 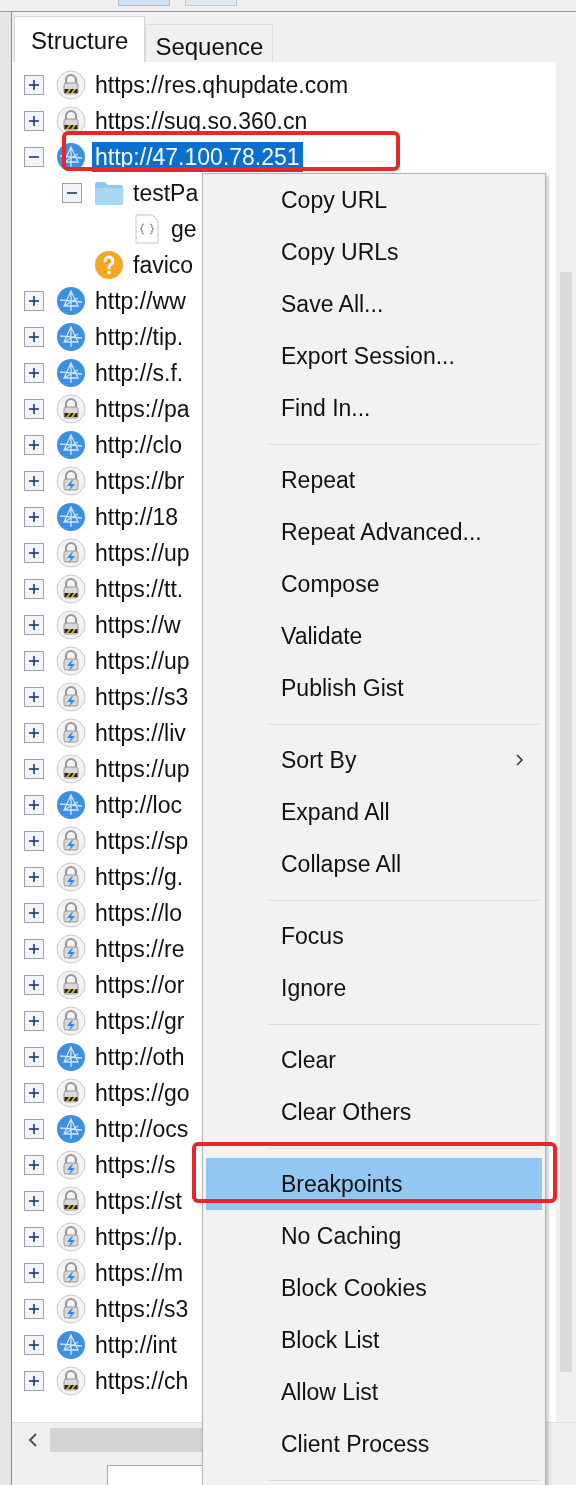 I want to click on tree-item-label: http://int, so click(x=136, y=1345).